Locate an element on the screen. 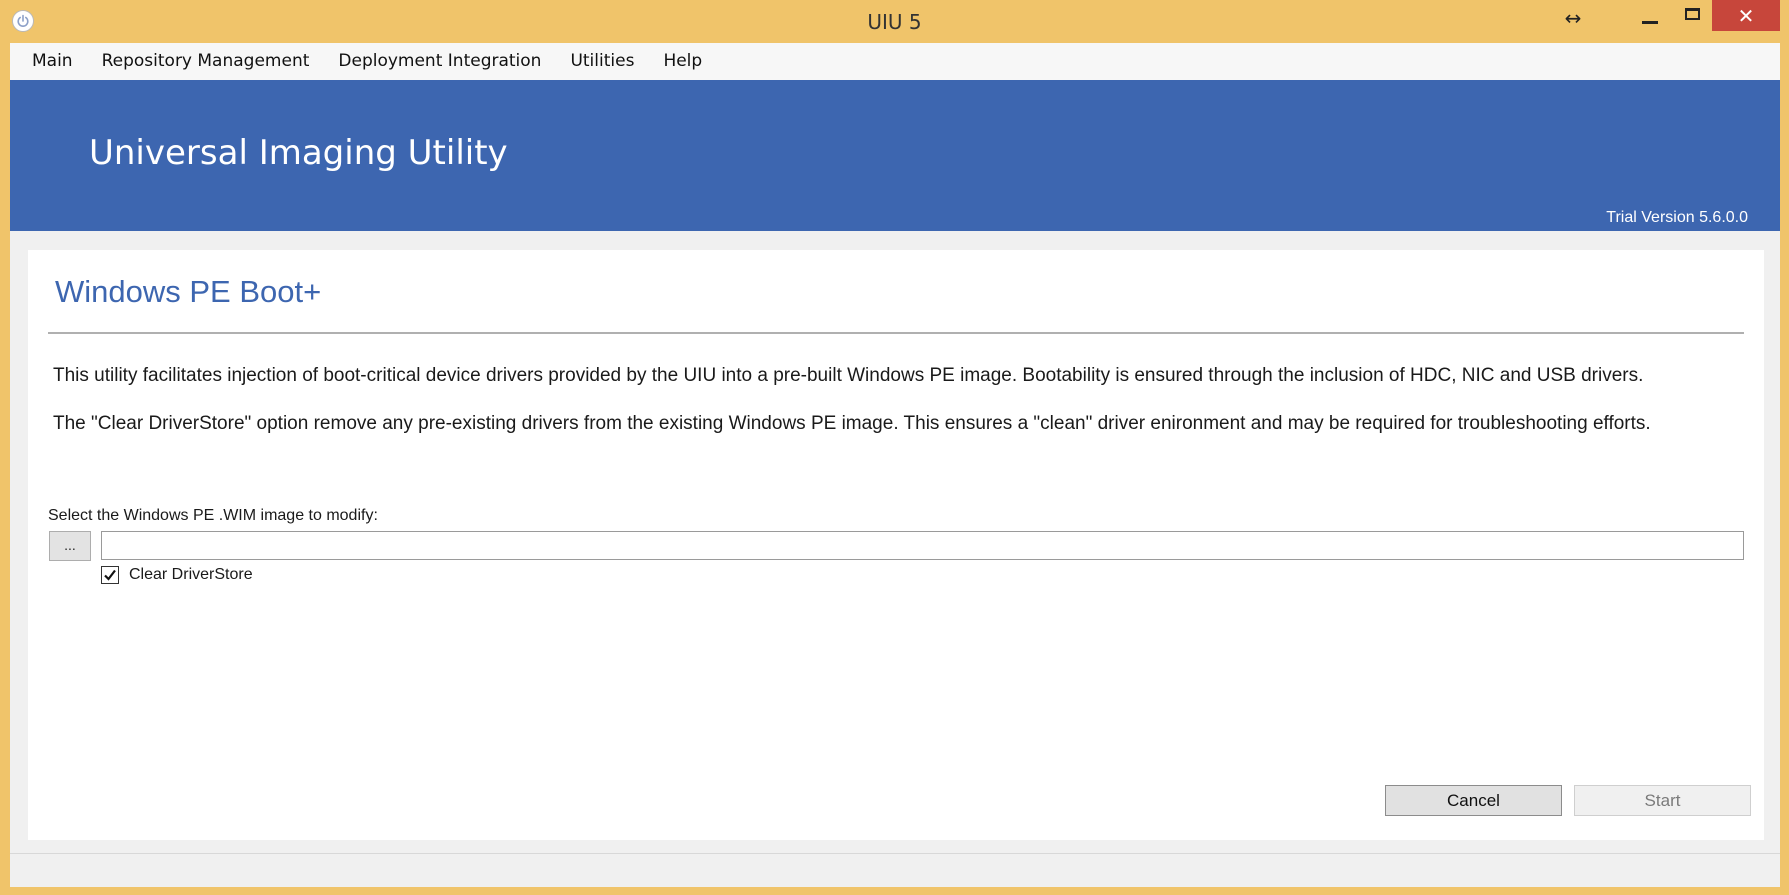 The height and width of the screenshot is (895, 1789). status-bar is located at coordinates (895, 870).